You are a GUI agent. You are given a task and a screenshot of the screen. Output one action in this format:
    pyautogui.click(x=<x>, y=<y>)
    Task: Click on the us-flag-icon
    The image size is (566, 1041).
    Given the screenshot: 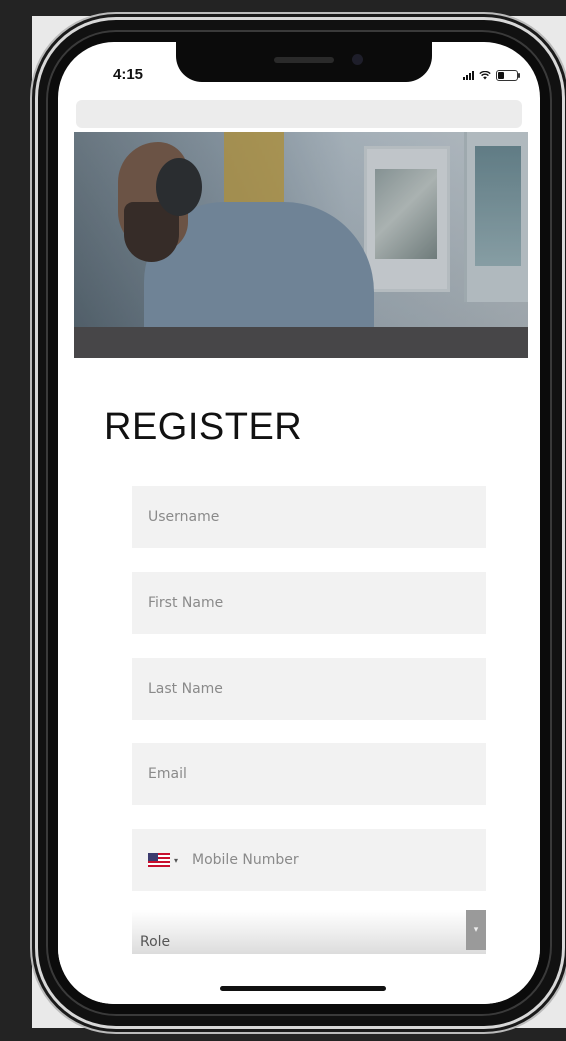 What is the action you would take?
    pyautogui.click(x=159, y=860)
    